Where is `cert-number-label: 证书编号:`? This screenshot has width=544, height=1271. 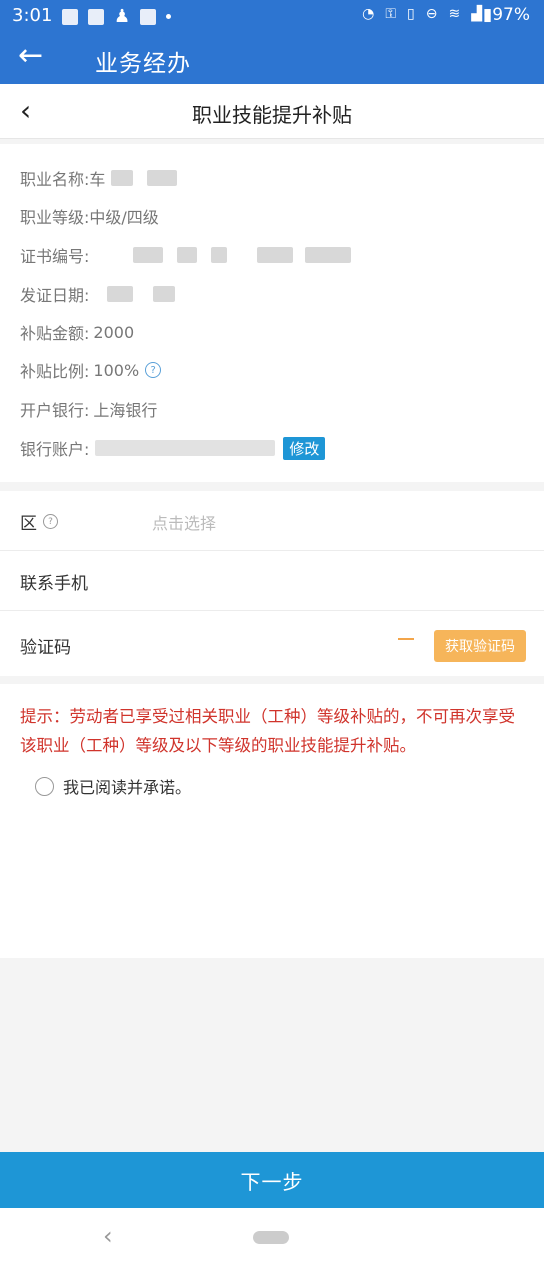
cert-number-label: 证书编号: is located at coordinates (55, 256).